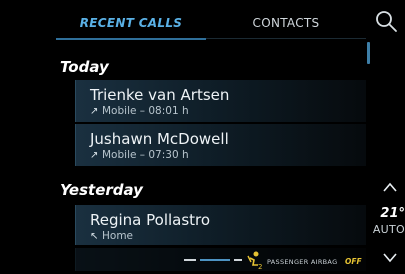  Describe the element at coordinates (390, 187) in the screenshot. I see `temp-up-chevron-icon` at that location.